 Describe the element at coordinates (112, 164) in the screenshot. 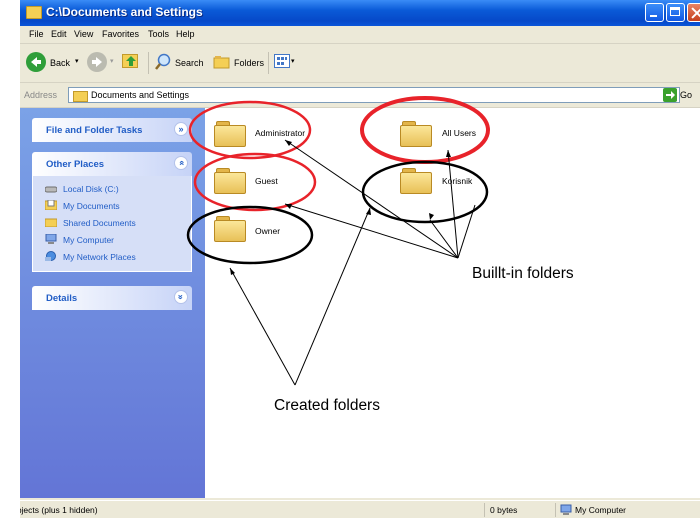

I see `other-places-header: Other Places »` at that location.